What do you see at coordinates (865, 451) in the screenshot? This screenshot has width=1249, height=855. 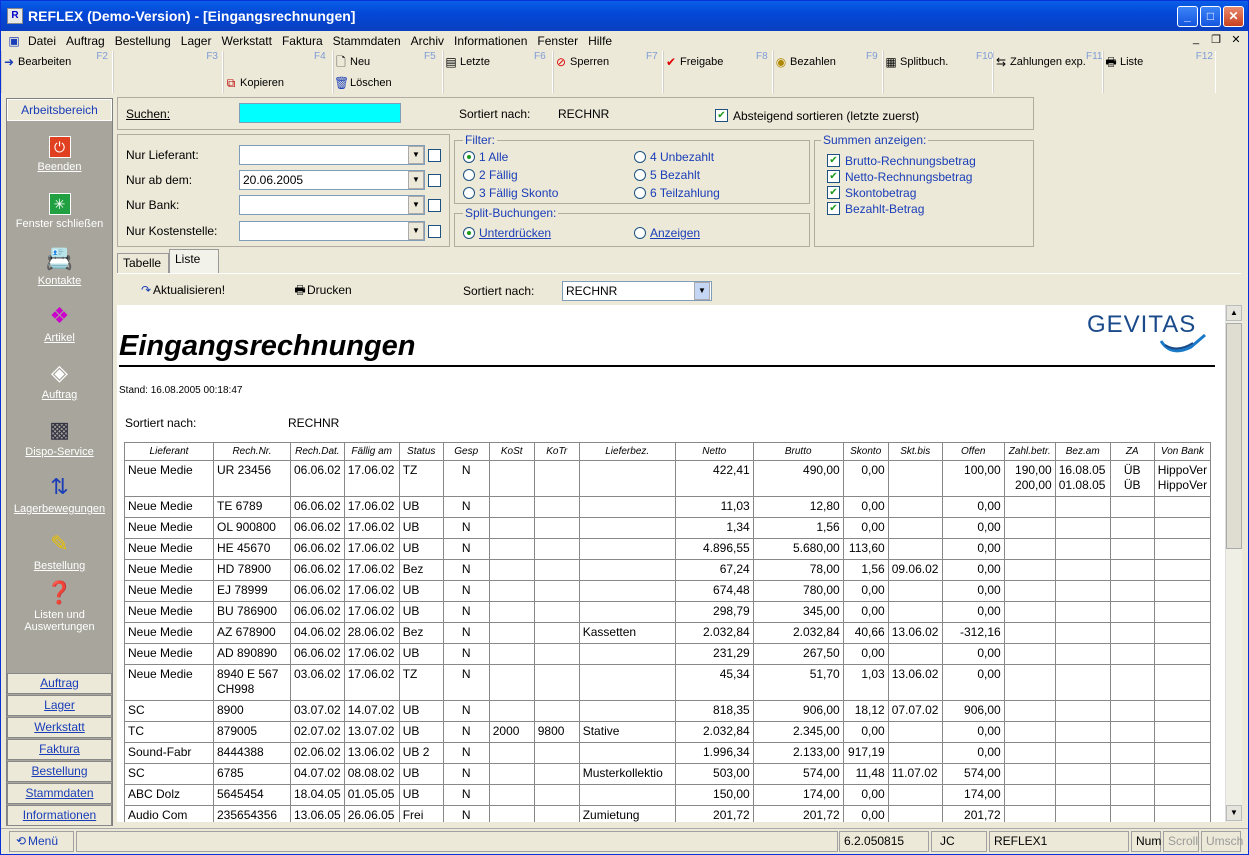 I see `column-header: Skonto` at bounding box center [865, 451].